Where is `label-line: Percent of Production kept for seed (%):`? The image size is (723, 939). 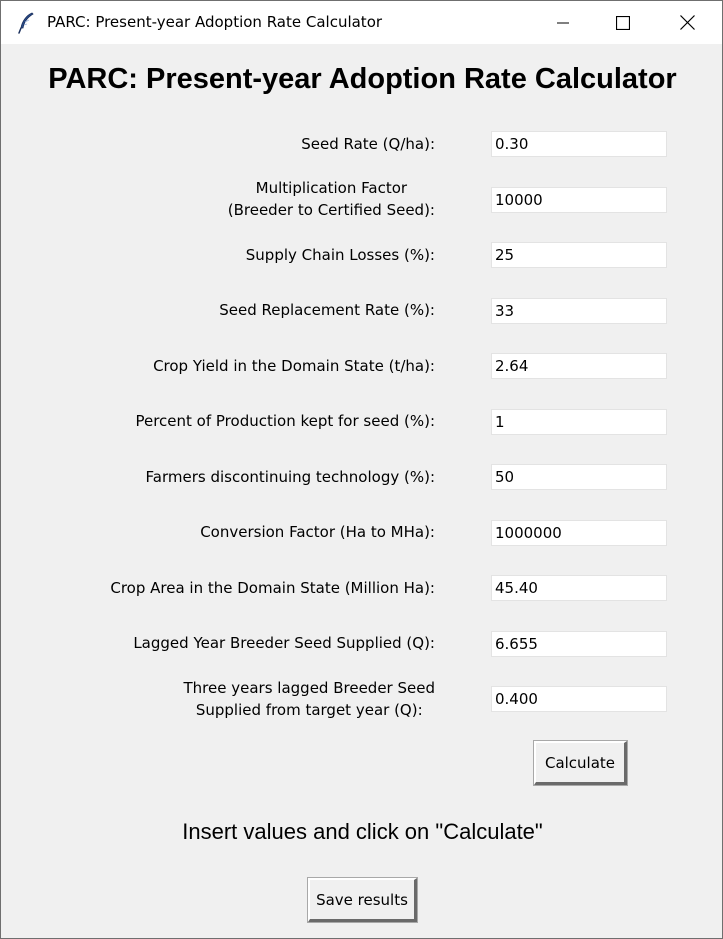
label-line: Percent of Production kept for seed (%): is located at coordinates (285, 421).